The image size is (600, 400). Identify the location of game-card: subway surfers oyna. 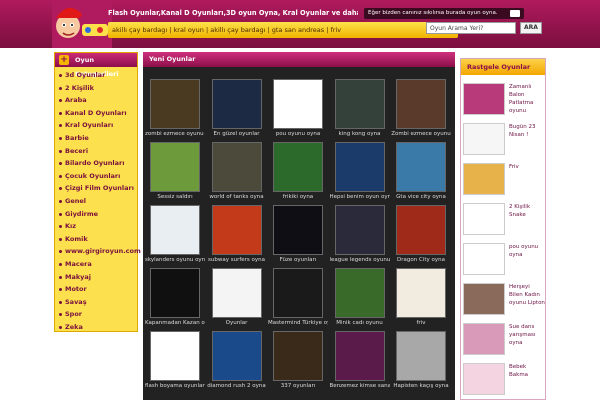
(237, 236).